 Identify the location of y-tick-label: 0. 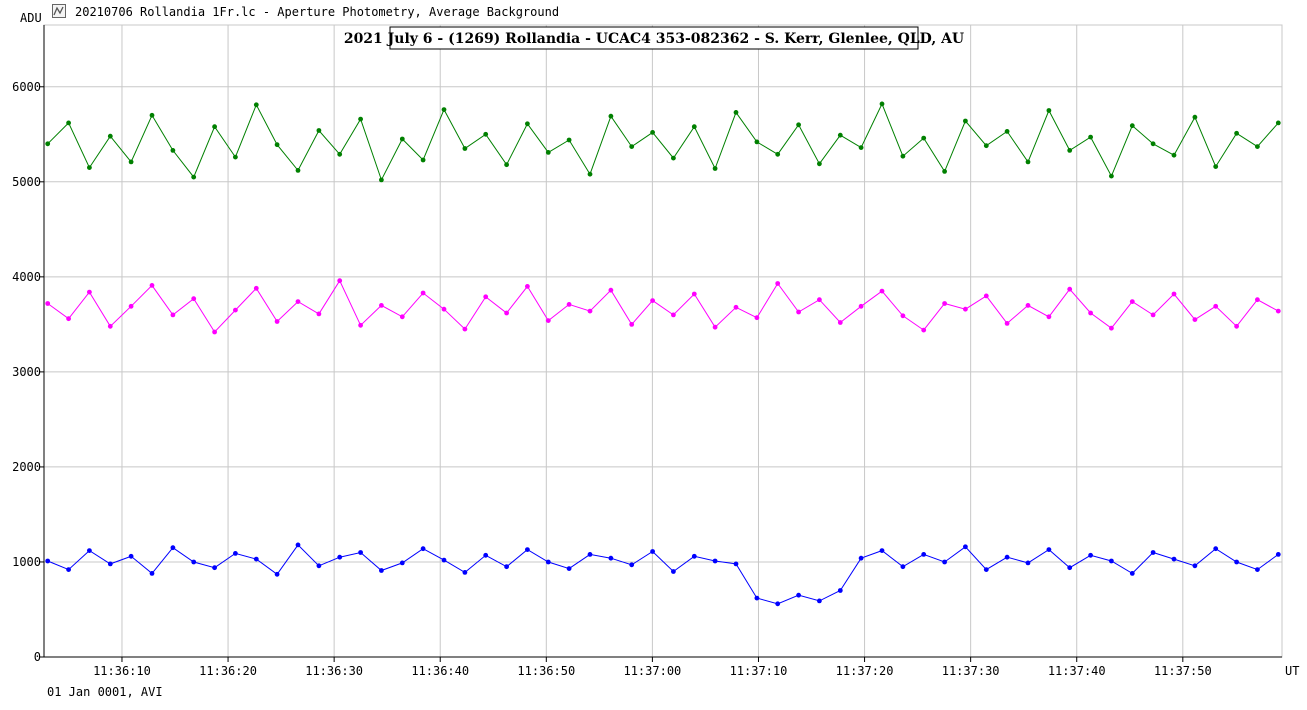
(37, 657).